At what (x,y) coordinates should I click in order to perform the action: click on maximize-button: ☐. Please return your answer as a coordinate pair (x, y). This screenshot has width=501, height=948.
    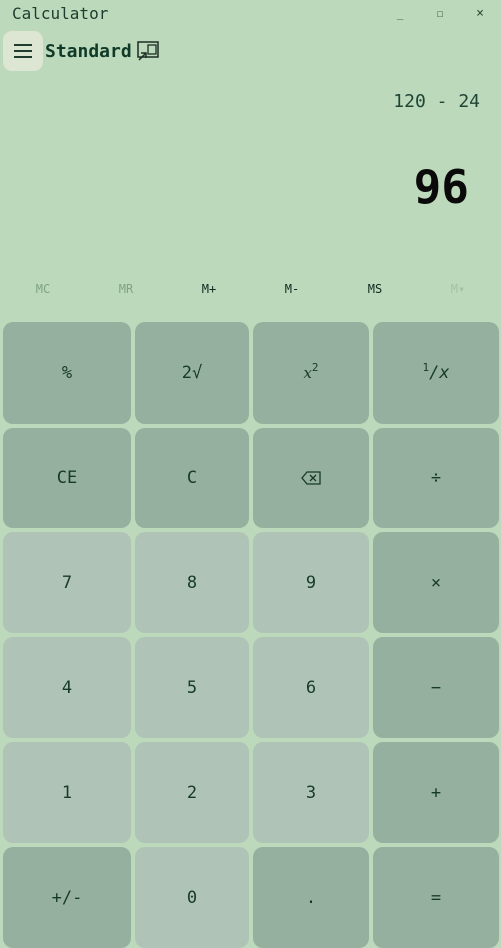
    Looking at the image, I should click on (440, 14).